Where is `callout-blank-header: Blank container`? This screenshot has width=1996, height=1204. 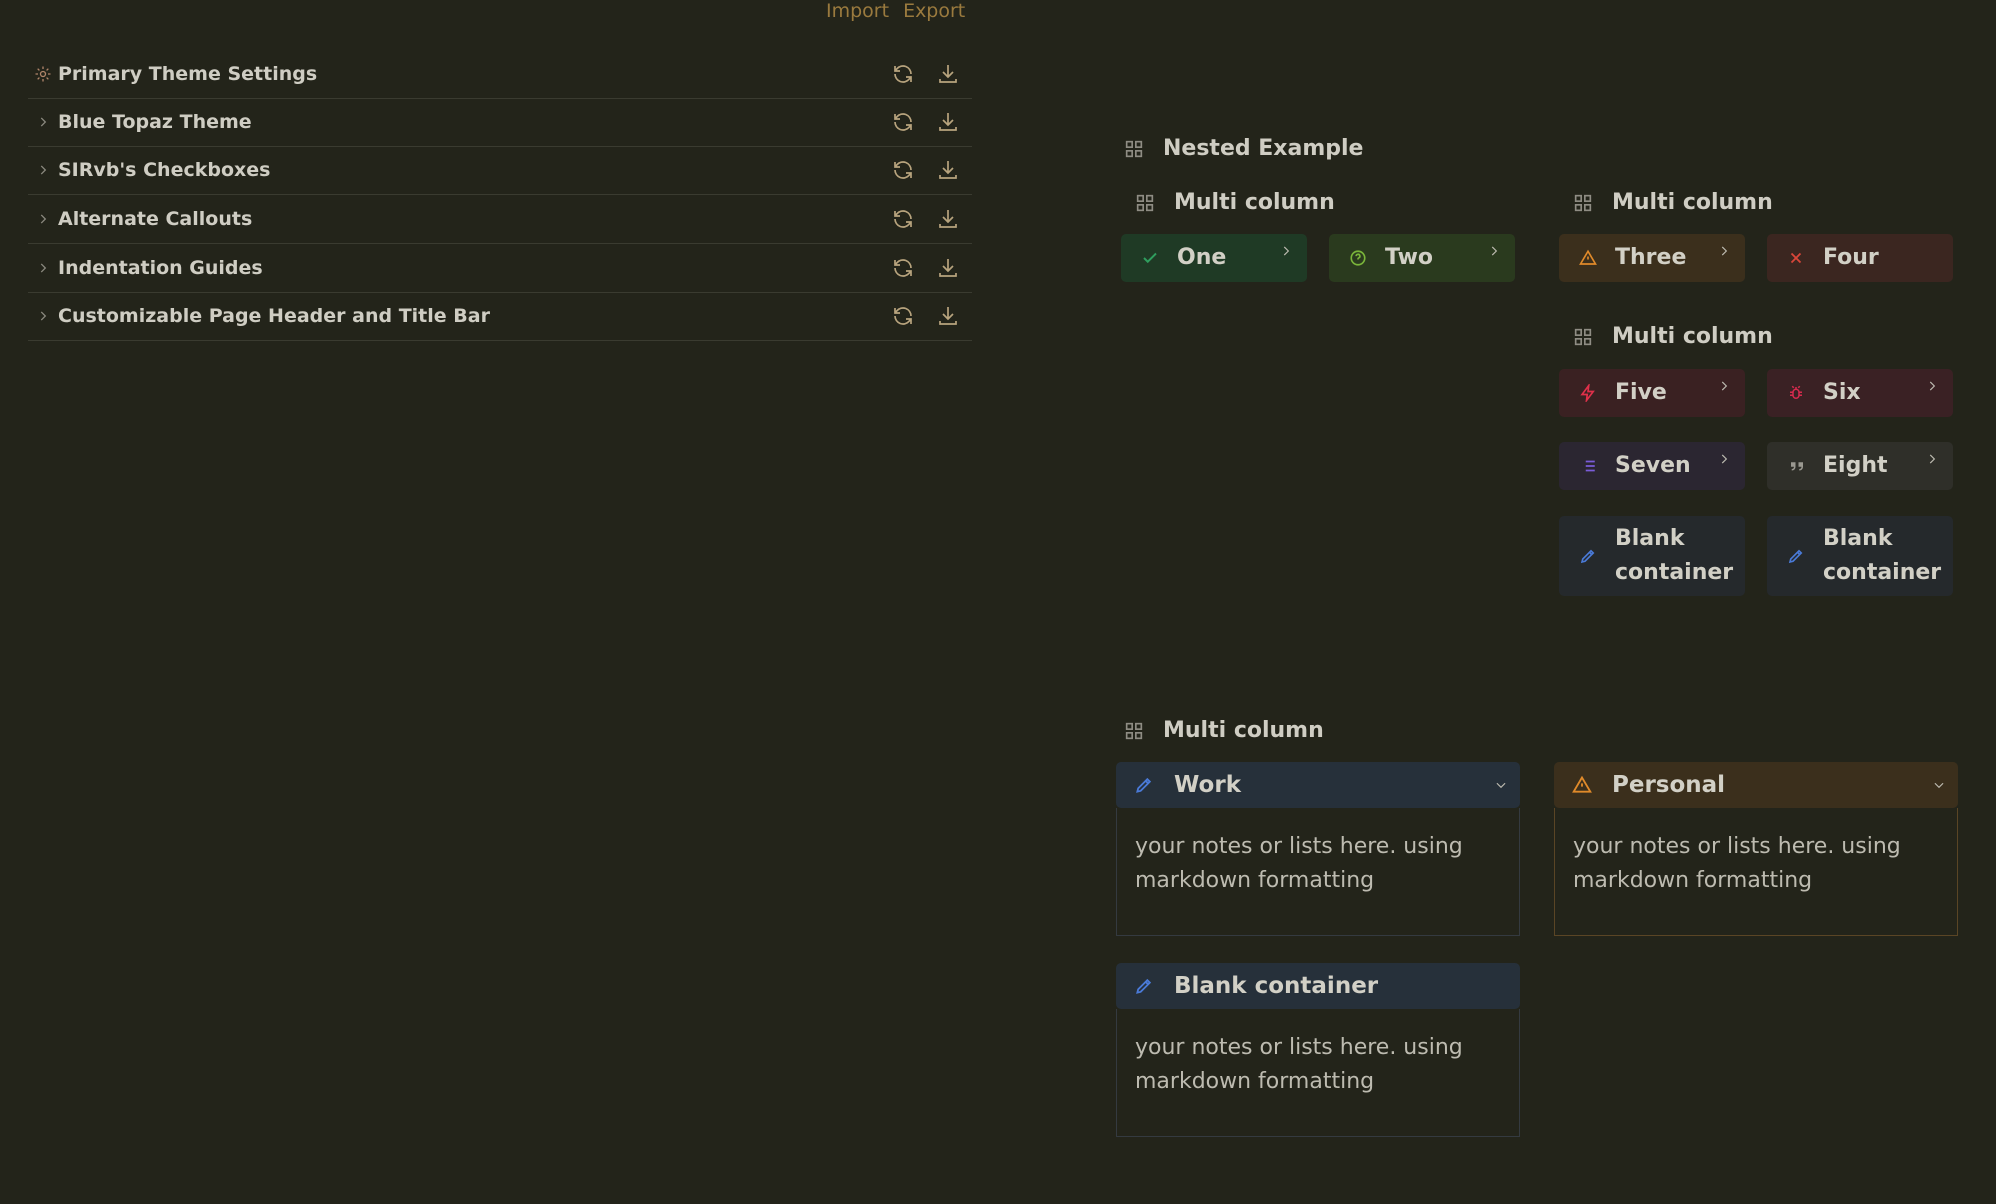
callout-blank-header: Blank container is located at coordinates (1318, 986).